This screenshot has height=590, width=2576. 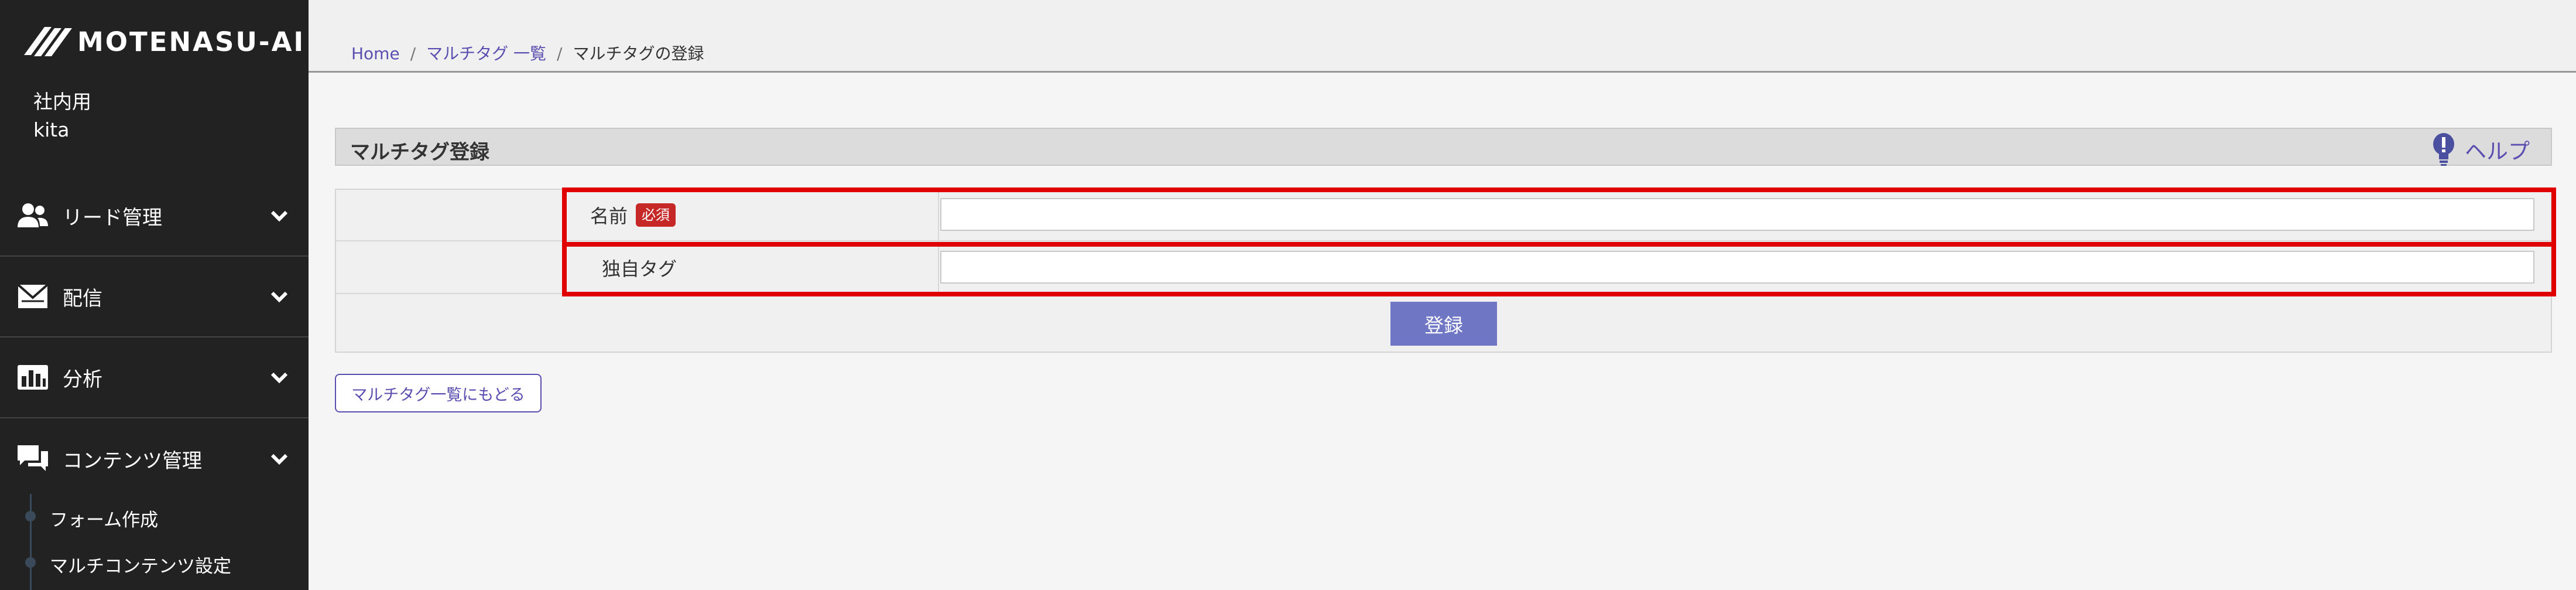 I want to click on breadcrumb-list: マルチタグ 一覧, so click(x=486, y=53).